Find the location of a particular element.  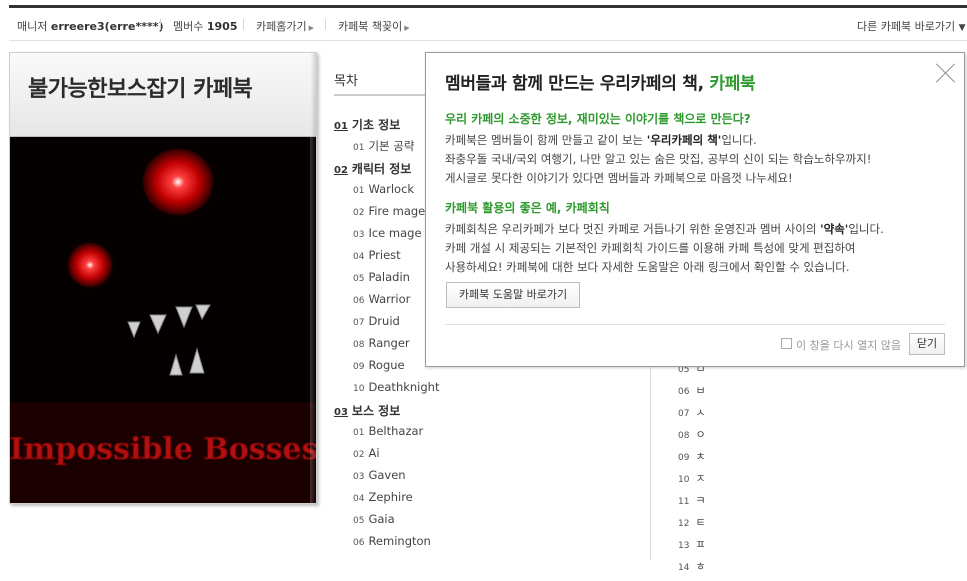

toc-item-label: Druid is located at coordinates (384, 321).